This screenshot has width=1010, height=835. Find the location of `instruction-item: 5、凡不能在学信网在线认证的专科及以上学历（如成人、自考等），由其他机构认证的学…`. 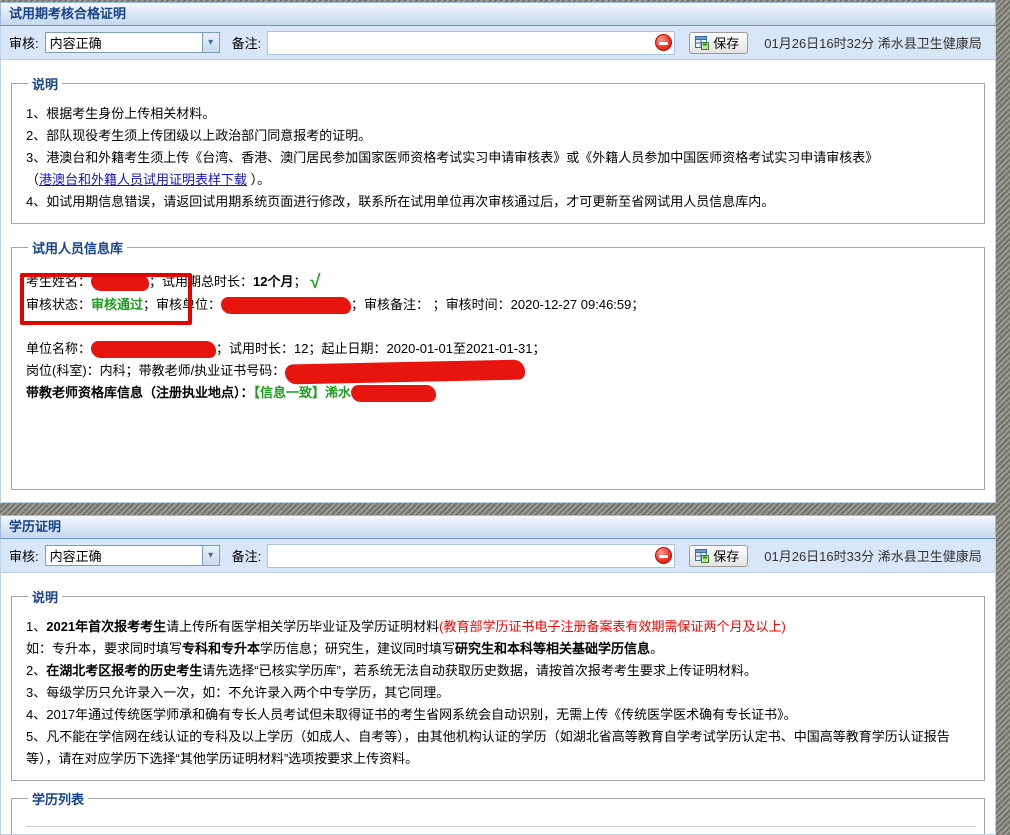

instruction-item: 5、凡不能在学信网在线认证的专科及以上学历（如成人、自考等），由其他机构认证的学… is located at coordinates (488, 747).